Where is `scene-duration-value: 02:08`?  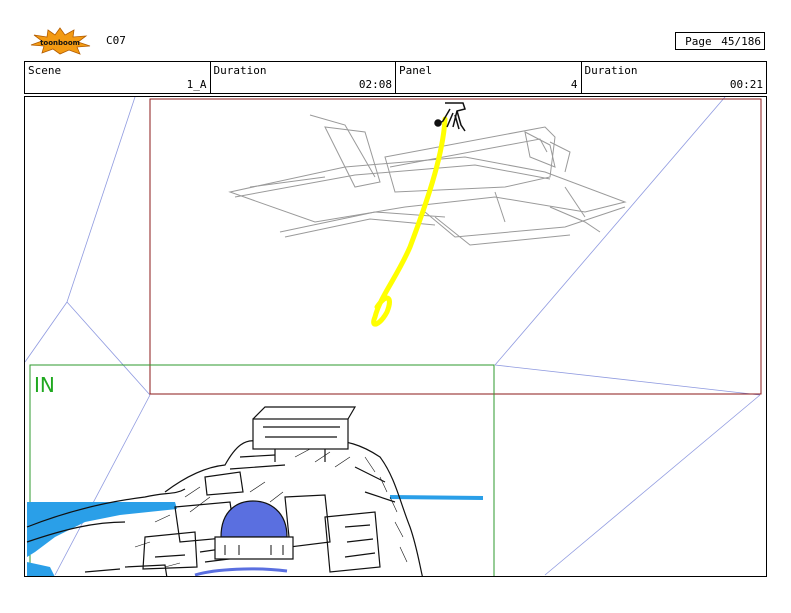
scene-duration-value: 02:08 is located at coordinates (375, 84).